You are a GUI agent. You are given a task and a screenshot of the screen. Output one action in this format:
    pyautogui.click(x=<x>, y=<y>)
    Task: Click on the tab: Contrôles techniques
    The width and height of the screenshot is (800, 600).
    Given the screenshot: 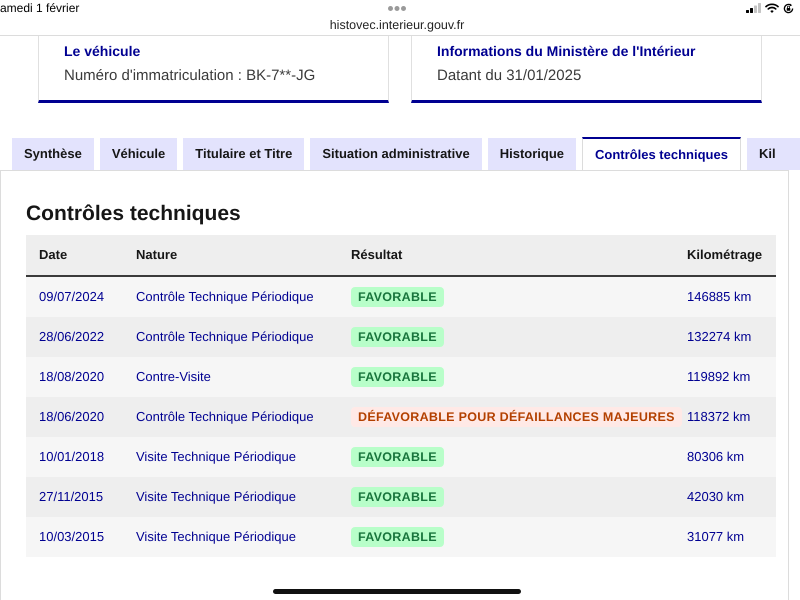 What is the action you would take?
    pyautogui.click(x=661, y=153)
    